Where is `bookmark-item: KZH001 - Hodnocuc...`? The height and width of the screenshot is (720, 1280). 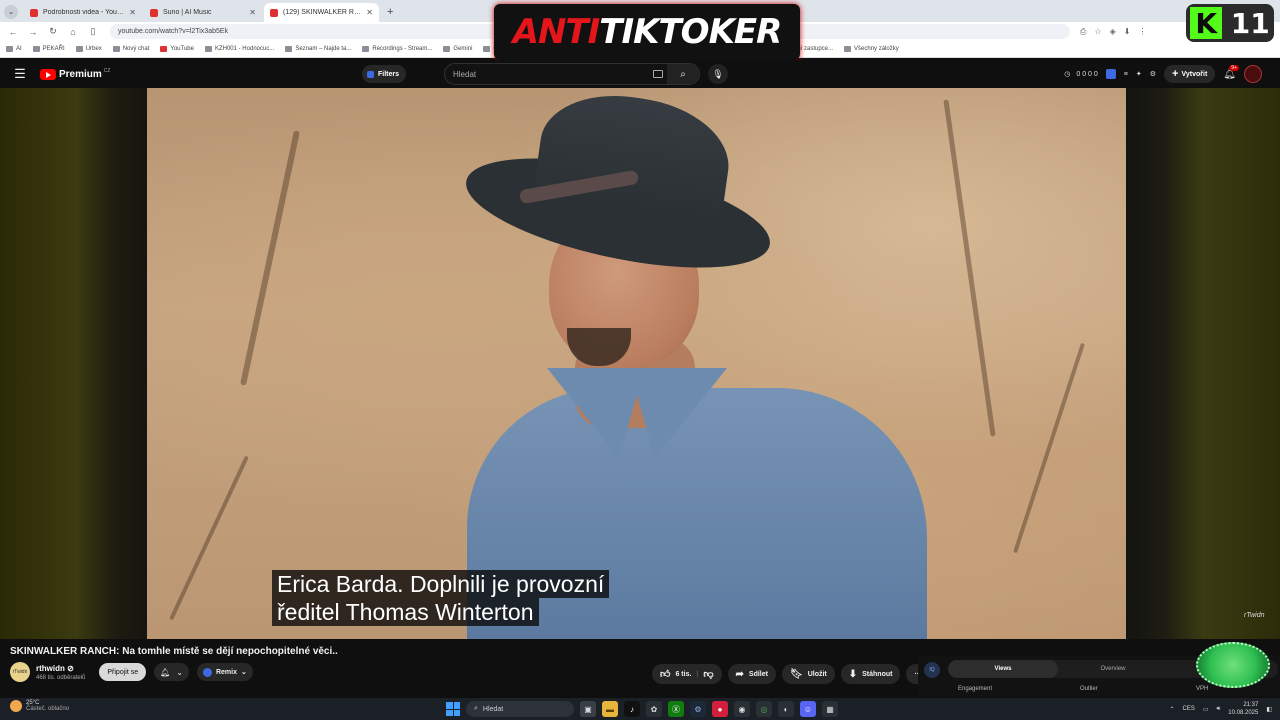
bookmark-item: KZH001 - Hodnocuc... is located at coordinates (239, 49).